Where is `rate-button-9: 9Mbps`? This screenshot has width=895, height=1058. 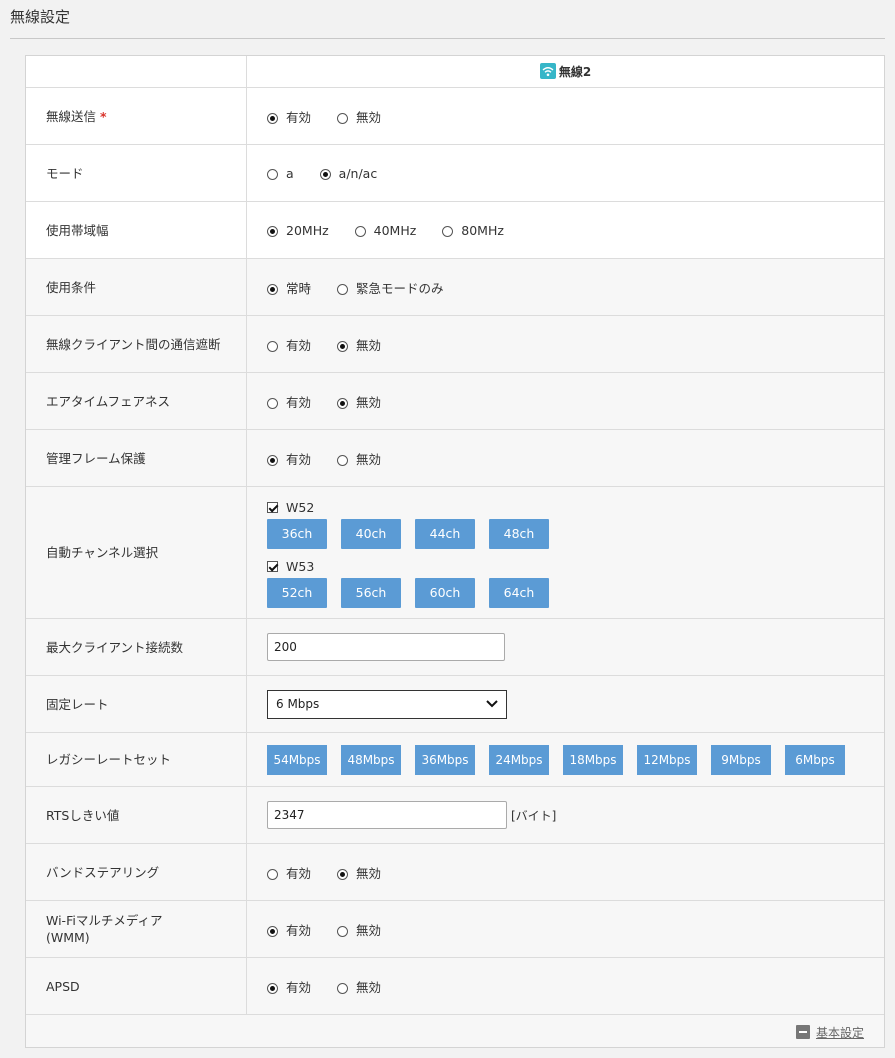
rate-button-9: 9Mbps is located at coordinates (741, 759).